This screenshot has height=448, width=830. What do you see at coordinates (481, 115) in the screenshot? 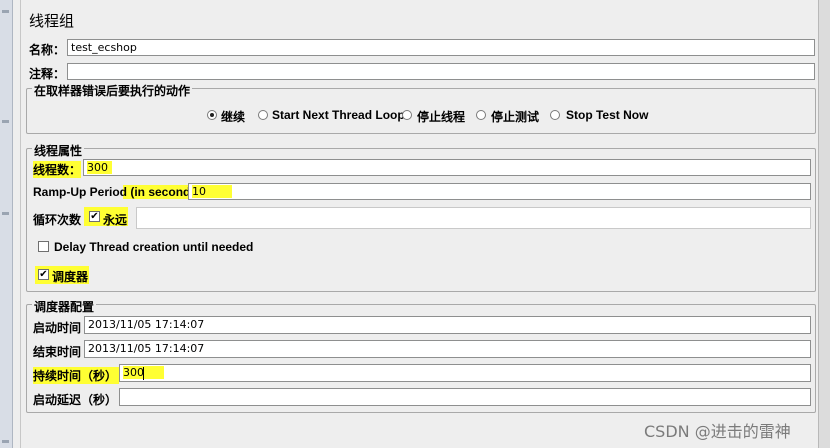
I see `radio-stop-test` at bounding box center [481, 115].